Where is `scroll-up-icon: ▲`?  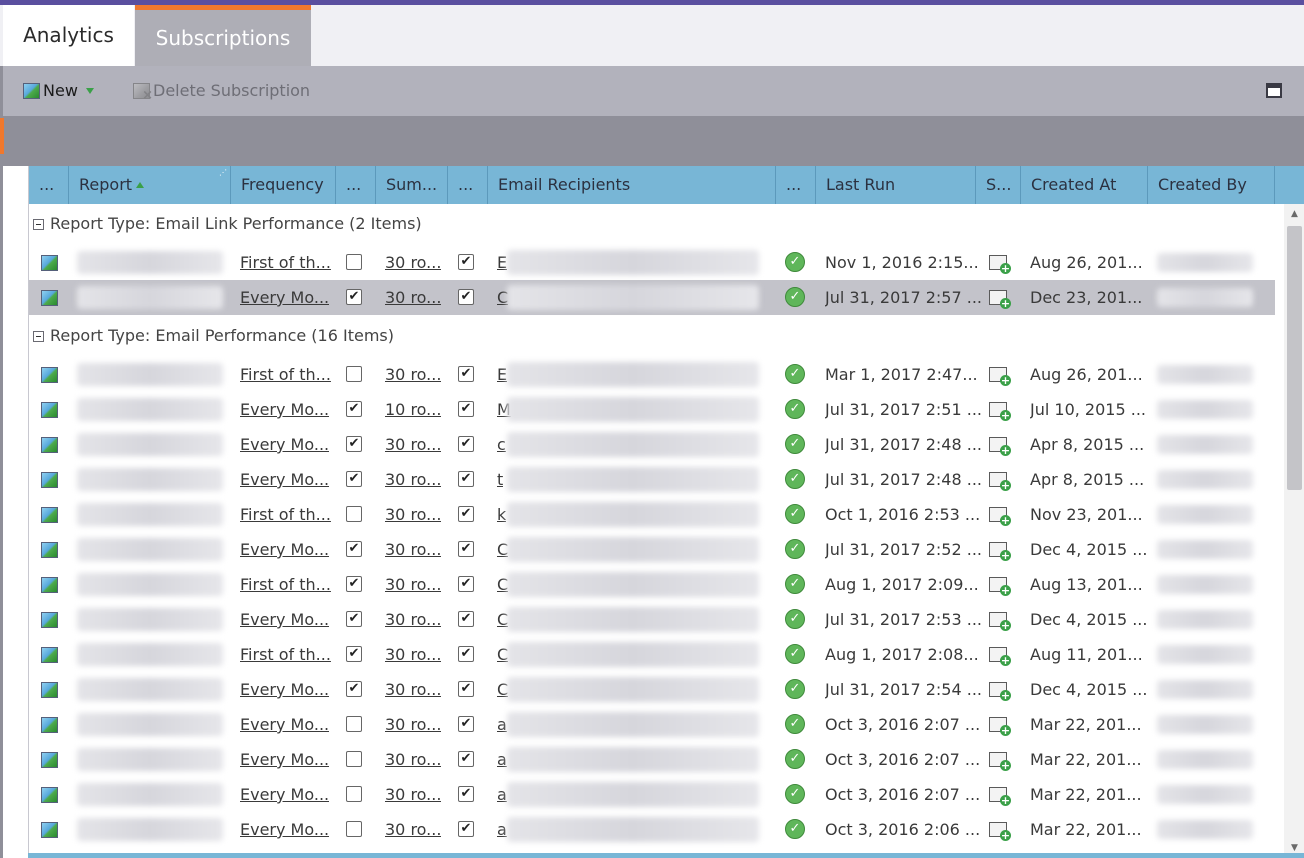 scroll-up-icon: ▲ is located at coordinates (1294, 214).